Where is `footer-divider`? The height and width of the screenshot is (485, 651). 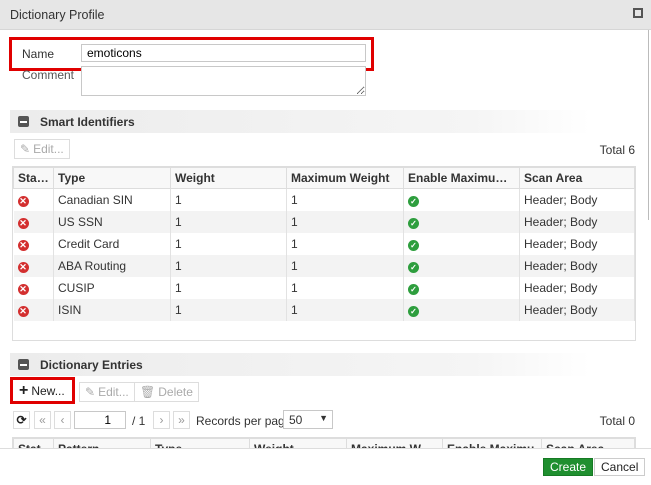
footer-divider is located at coordinates (325, 448).